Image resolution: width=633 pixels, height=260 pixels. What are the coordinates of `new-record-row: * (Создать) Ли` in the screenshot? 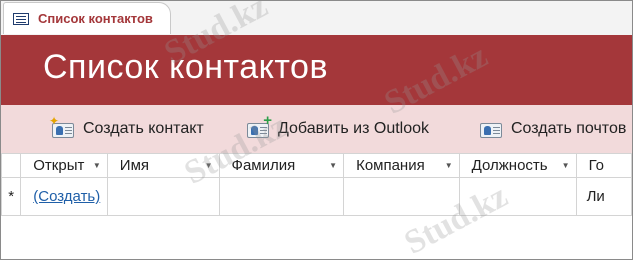 It's located at (316, 196).